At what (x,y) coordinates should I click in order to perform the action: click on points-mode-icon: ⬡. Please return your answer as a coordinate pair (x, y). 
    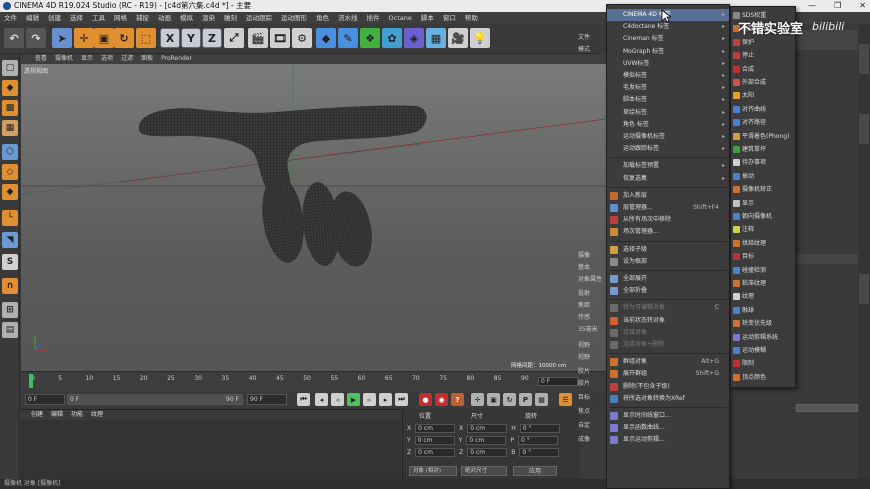
    Looking at the image, I should click on (10, 152).